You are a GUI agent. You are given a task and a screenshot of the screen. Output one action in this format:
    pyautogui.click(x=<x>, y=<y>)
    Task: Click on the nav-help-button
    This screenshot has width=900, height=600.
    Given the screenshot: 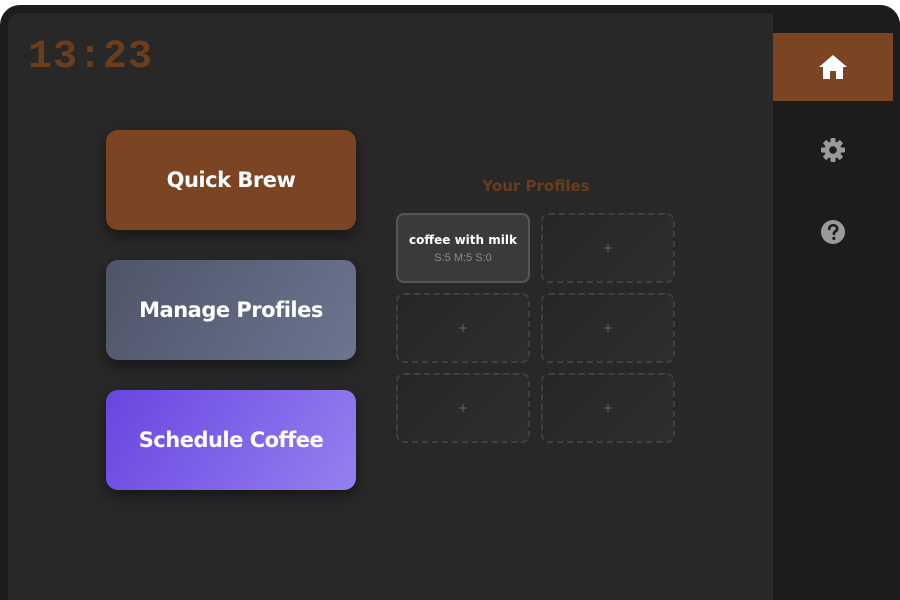 What is the action you would take?
    pyautogui.click(x=833, y=232)
    